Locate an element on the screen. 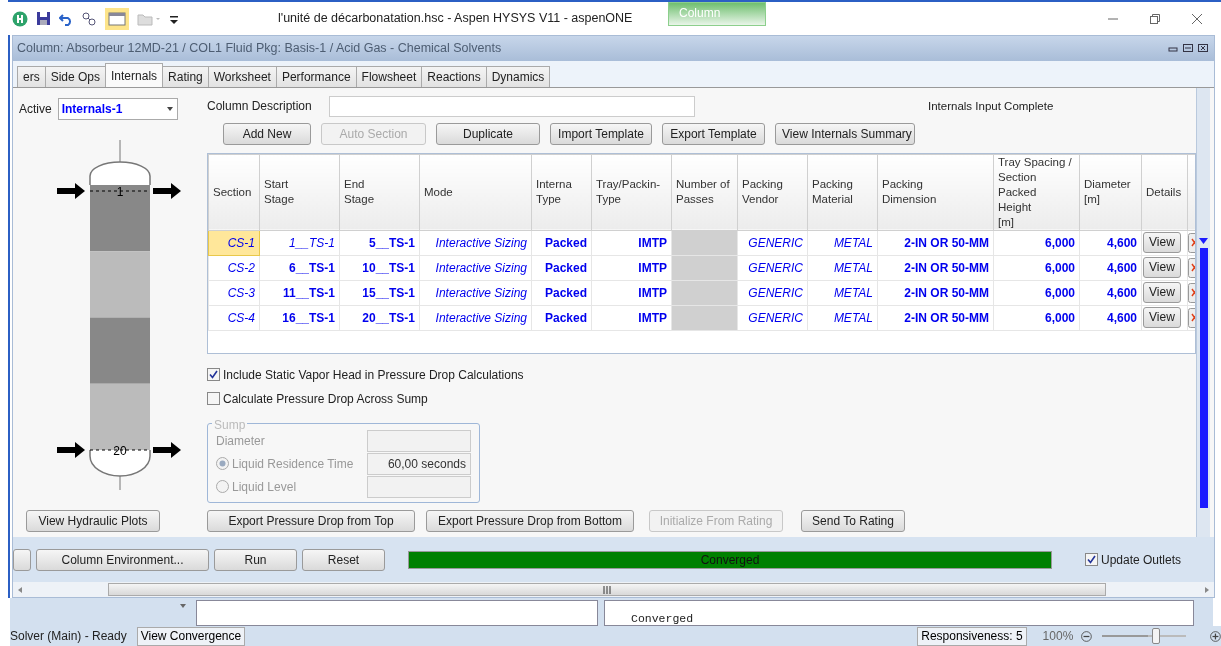  tab: Side Ops is located at coordinates (75, 76).